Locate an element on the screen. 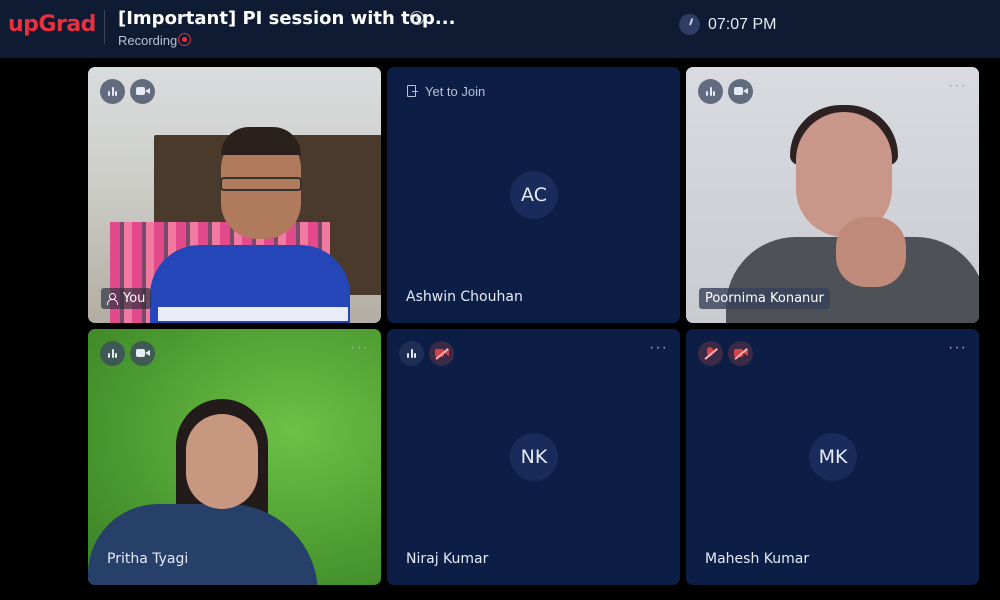  info-icon: i is located at coordinates (417, 18).